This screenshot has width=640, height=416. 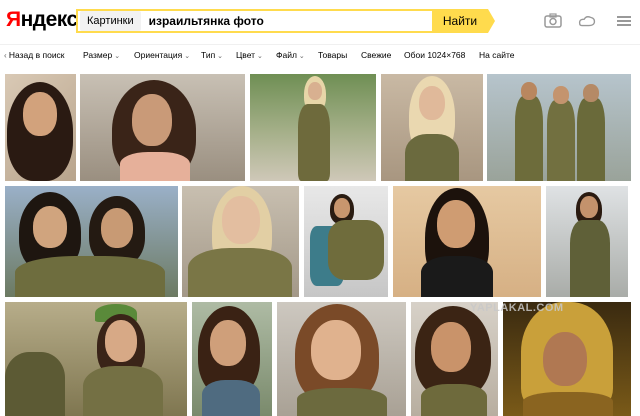 I want to click on watermark: YAPLAKAL.COM, so click(x=517, y=308).